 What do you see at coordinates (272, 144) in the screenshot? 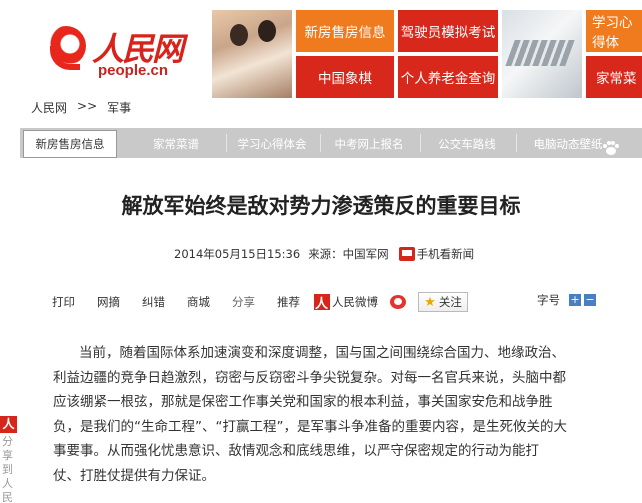
I see `tab-study-notes: 学习心得体会` at bounding box center [272, 144].